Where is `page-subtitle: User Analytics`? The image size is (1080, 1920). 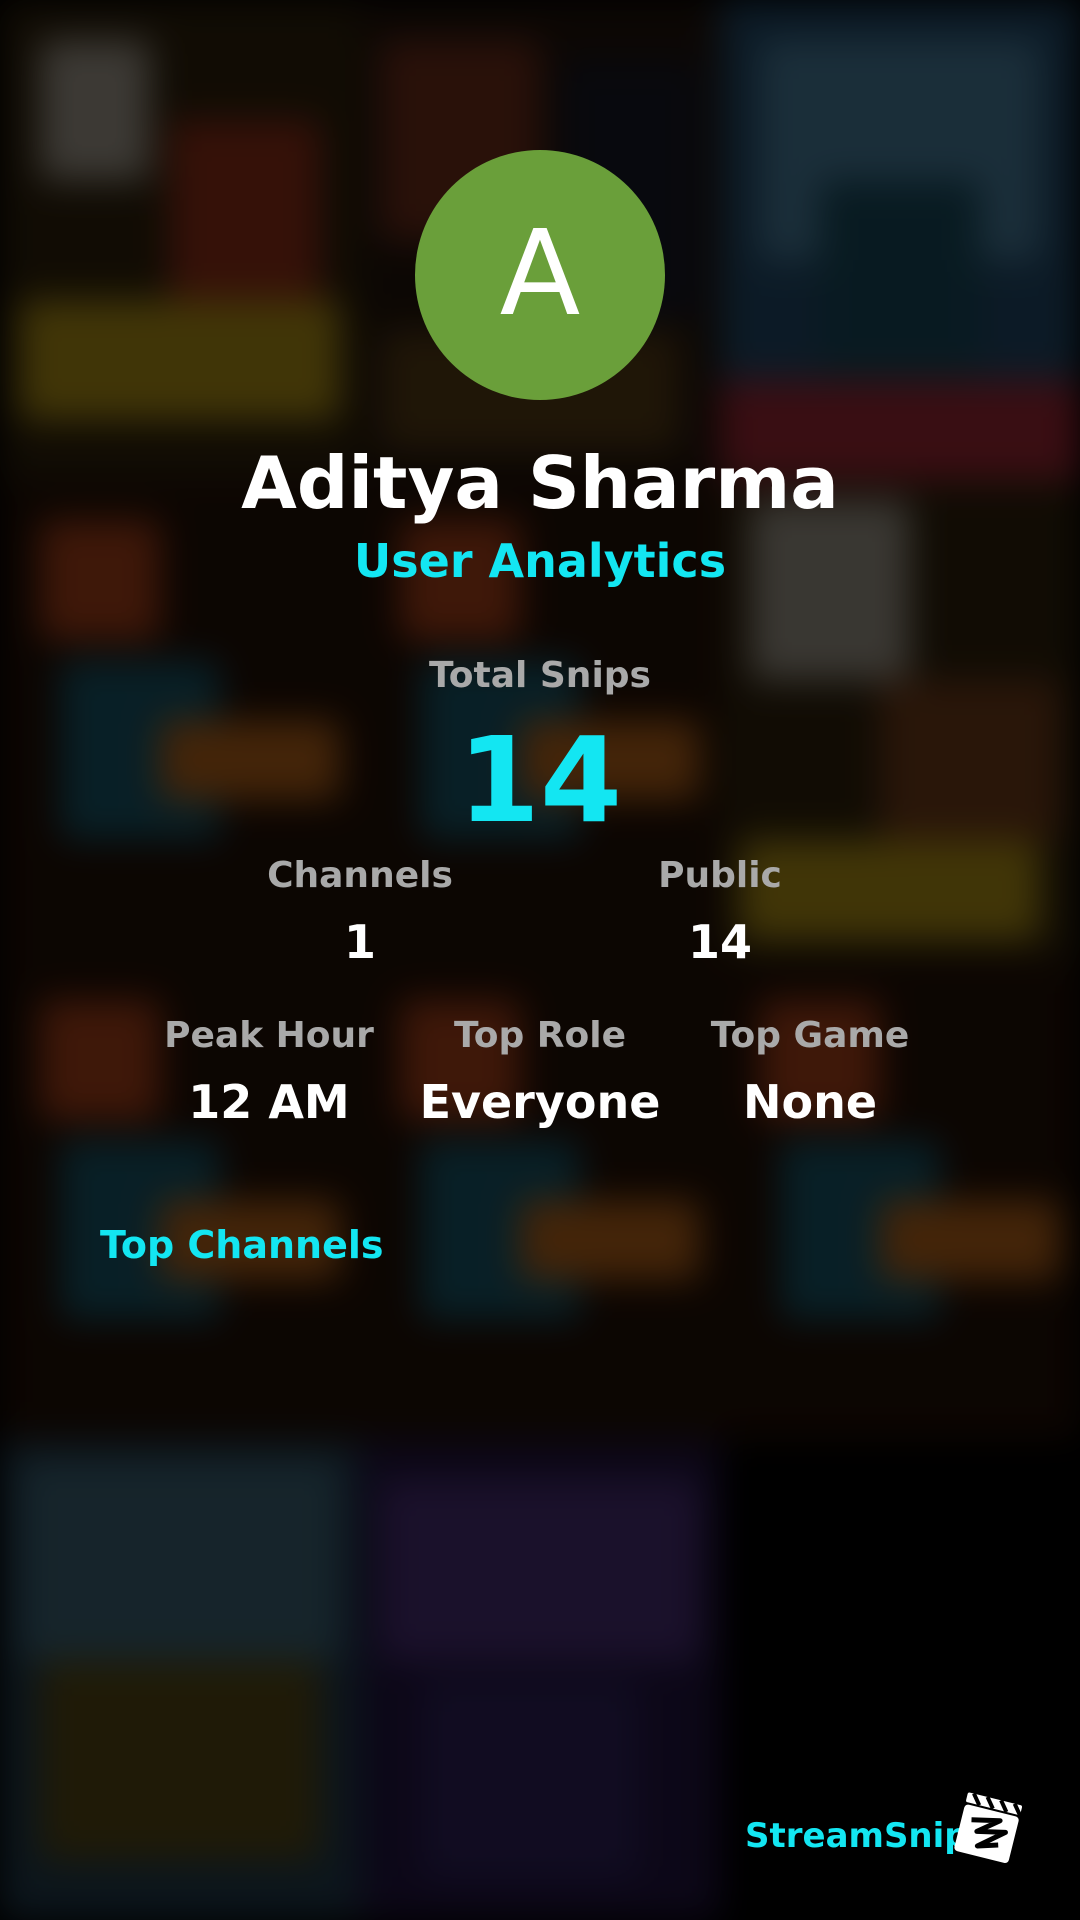
page-subtitle: User Analytics is located at coordinates (540, 561).